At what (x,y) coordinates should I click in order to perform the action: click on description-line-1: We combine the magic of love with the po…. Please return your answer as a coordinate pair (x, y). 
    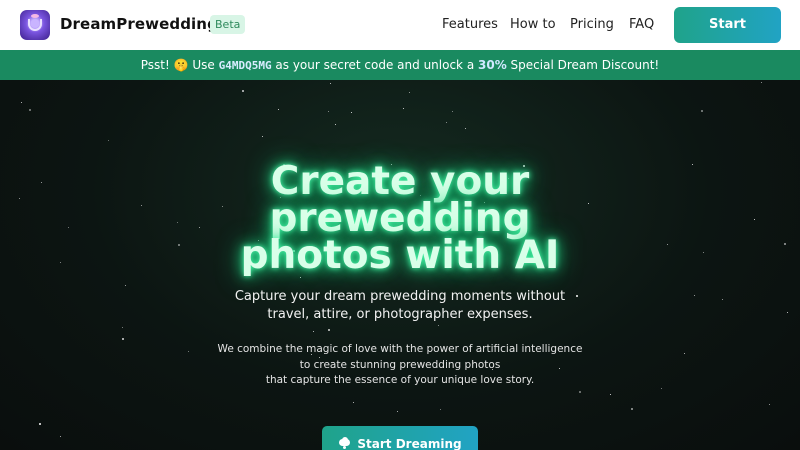
    Looking at the image, I should click on (400, 349).